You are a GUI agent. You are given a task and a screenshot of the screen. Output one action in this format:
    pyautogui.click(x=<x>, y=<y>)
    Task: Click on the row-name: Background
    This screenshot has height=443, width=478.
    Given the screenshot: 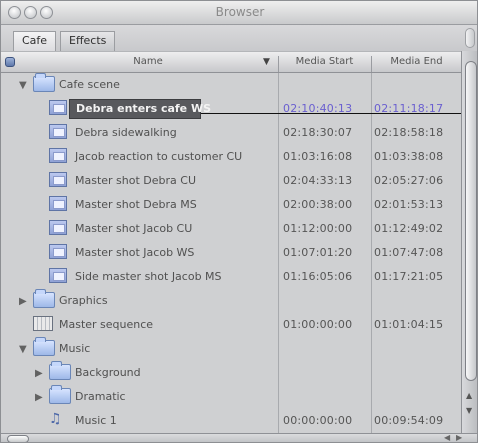 What is the action you would take?
    pyautogui.click(x=108, y=372)
    